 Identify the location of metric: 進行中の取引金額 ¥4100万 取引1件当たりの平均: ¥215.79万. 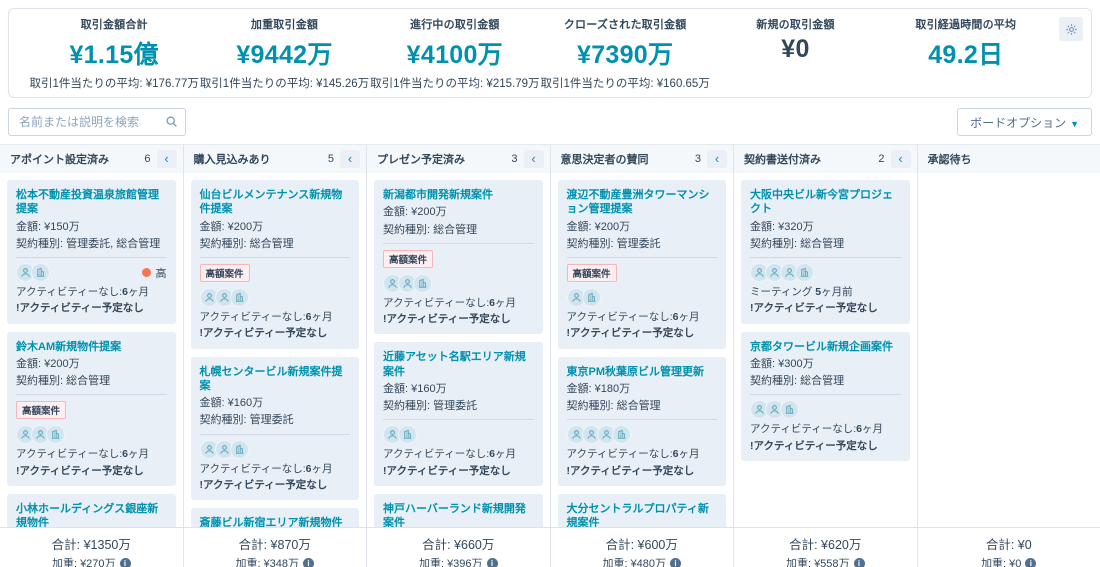
(455, 53).